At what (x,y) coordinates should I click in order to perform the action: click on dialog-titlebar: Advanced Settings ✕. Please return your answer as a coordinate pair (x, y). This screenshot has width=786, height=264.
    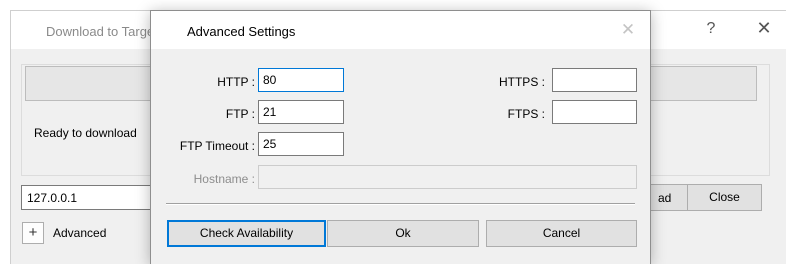
    Looking at the image, I should click on (400, 30).